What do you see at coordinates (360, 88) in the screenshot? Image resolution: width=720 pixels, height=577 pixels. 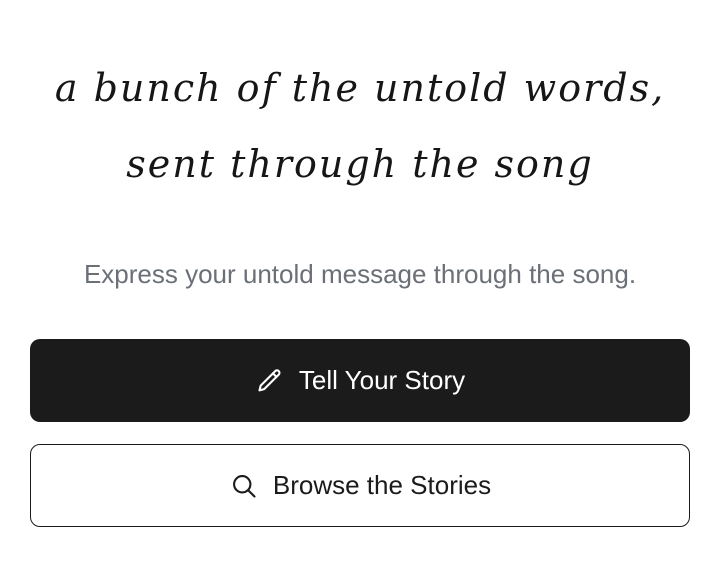 I see `hero-line-1: a bunch of the untold words,` at bounding box center [360, 88].